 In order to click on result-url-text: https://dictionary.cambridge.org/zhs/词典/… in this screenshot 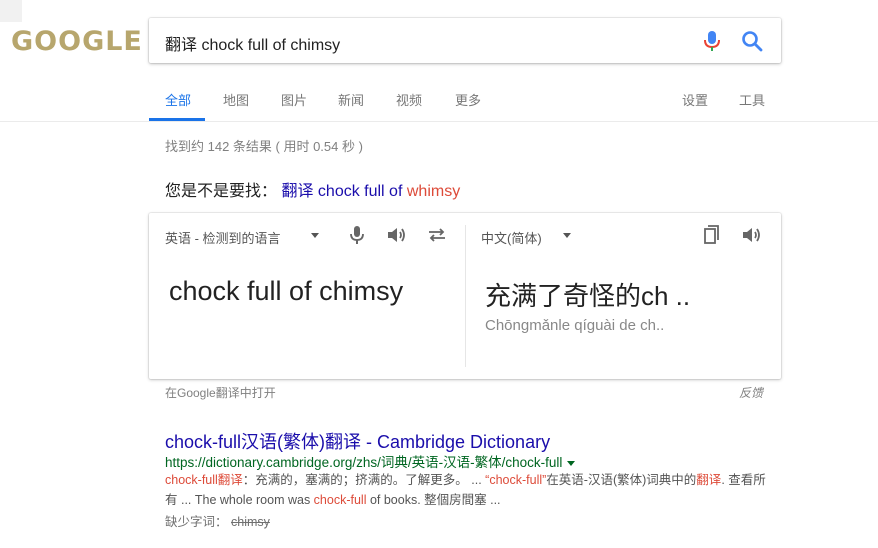, I will do `click(364, 462)`.